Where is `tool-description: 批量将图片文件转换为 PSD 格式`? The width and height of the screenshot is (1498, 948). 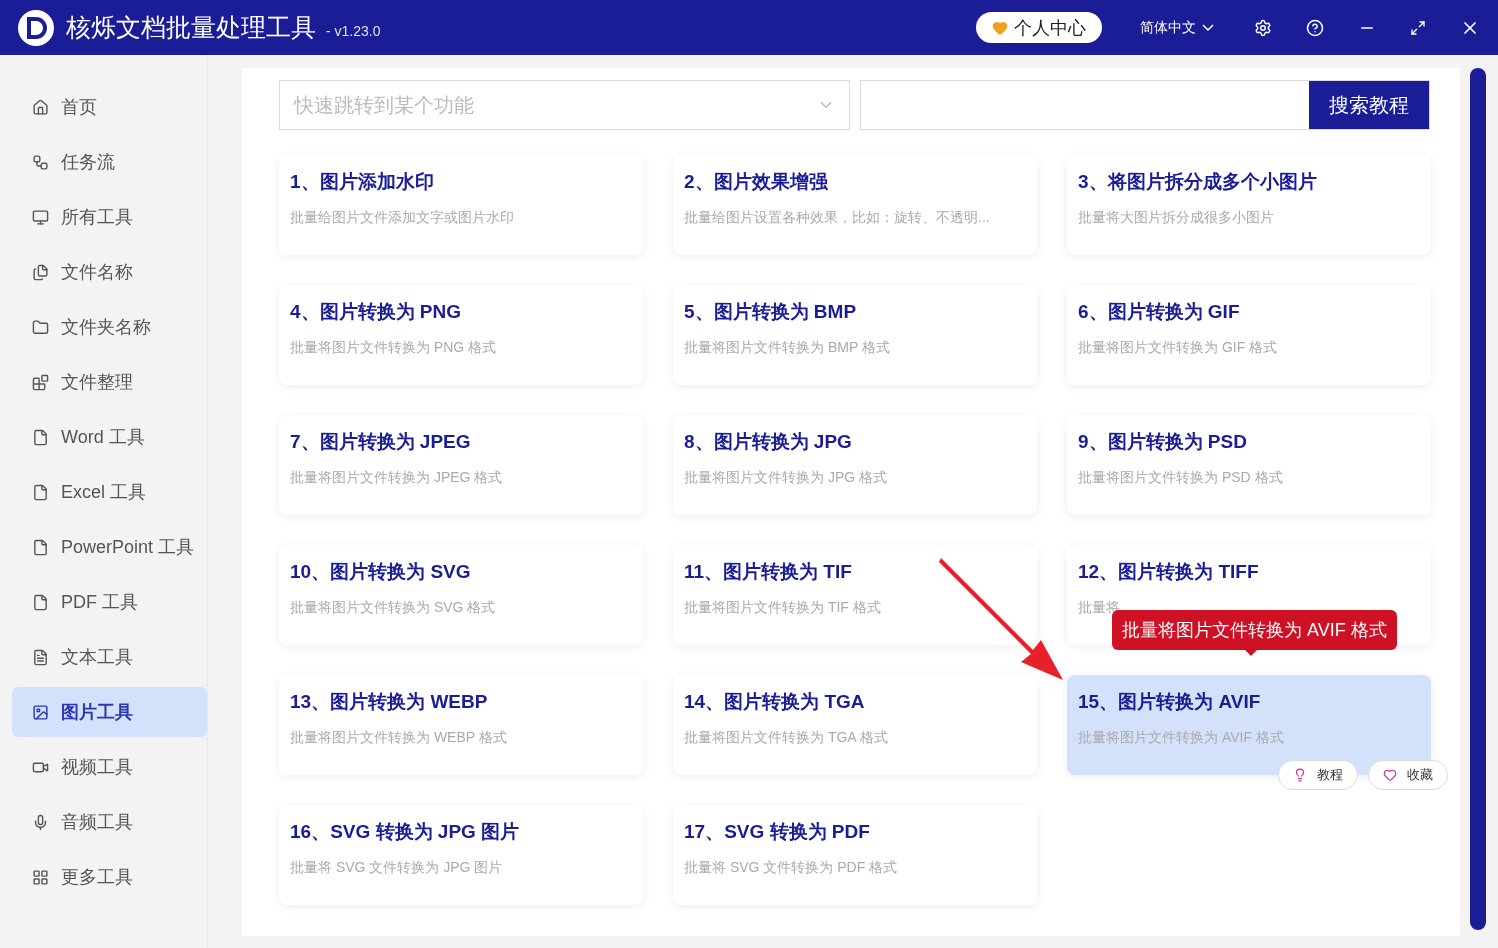
tool-description: 批量将图片文件转换为 PSD 格式 is located at coordinates (1181, 478).